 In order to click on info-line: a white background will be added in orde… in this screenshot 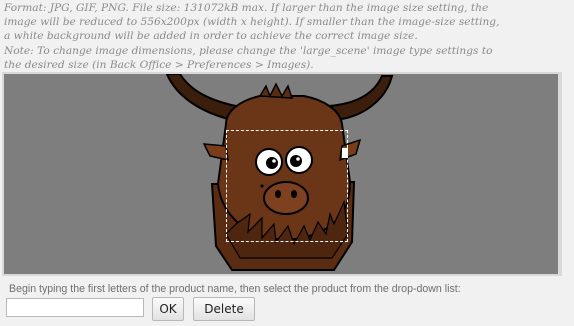, I will do `click(211, 36)`.